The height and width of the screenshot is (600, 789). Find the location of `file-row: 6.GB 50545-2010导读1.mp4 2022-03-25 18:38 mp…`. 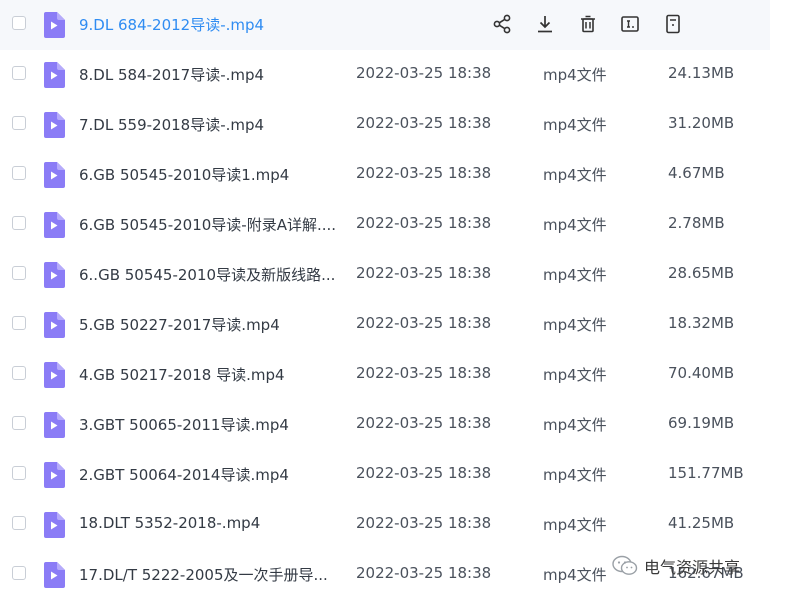

file-row: 6.GB 50545-2010导读1.mp4 2022-03-25 18:38 mp… is located at coordinates (385, 175).